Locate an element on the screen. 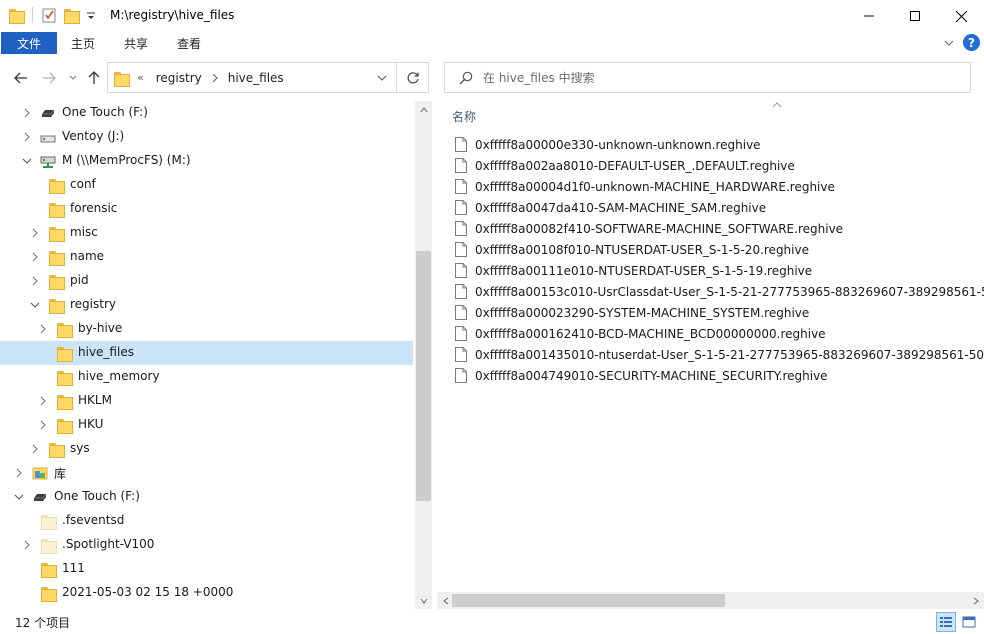 Image resolution: width=984 pixels, height=634 pixels. maximize-icon is located at coordinates (915, 16).